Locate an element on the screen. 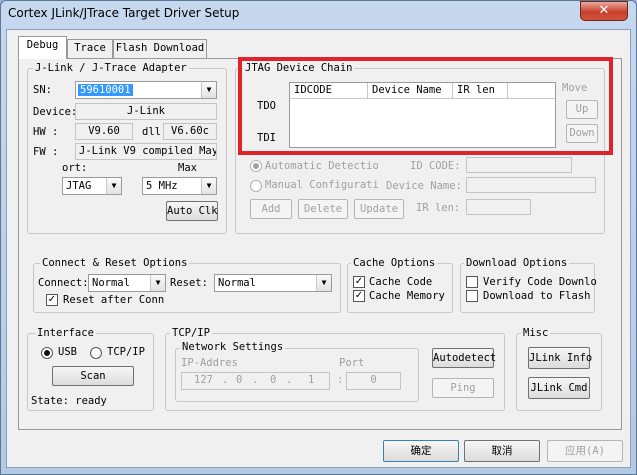  adapter-group-title: J-Link / J-Trace Adapter is located at coordinates (111, 68).